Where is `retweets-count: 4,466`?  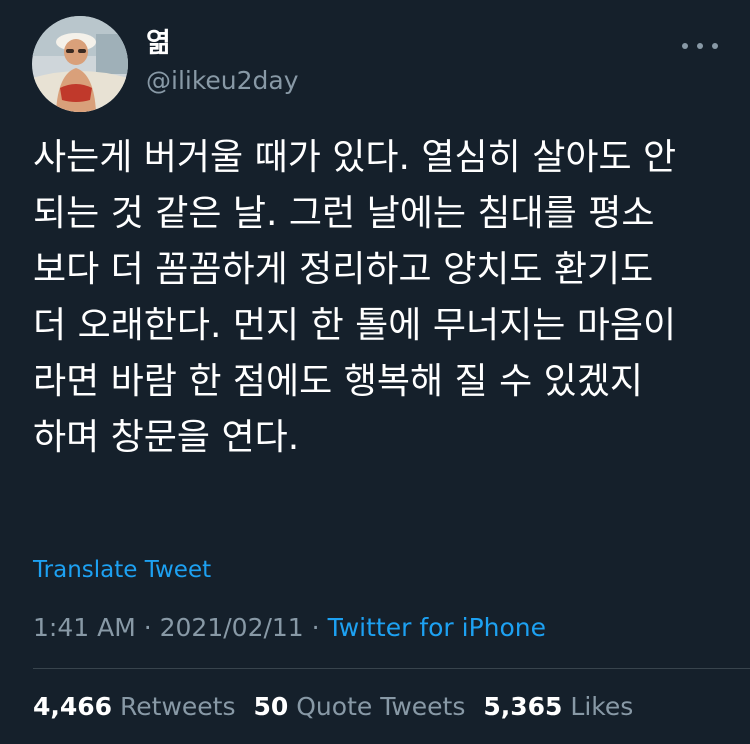 retweets-count: 4,466 is located at coordinates (73, 706).